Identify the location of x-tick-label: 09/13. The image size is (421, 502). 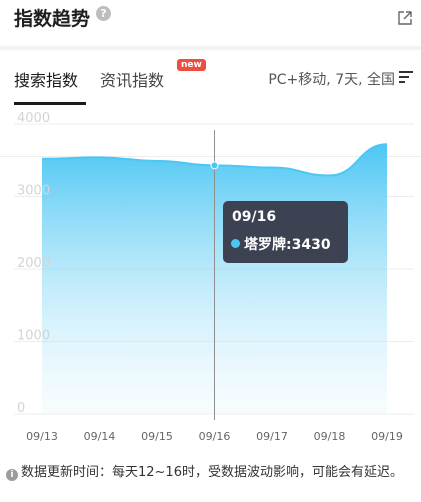
(42, 436).